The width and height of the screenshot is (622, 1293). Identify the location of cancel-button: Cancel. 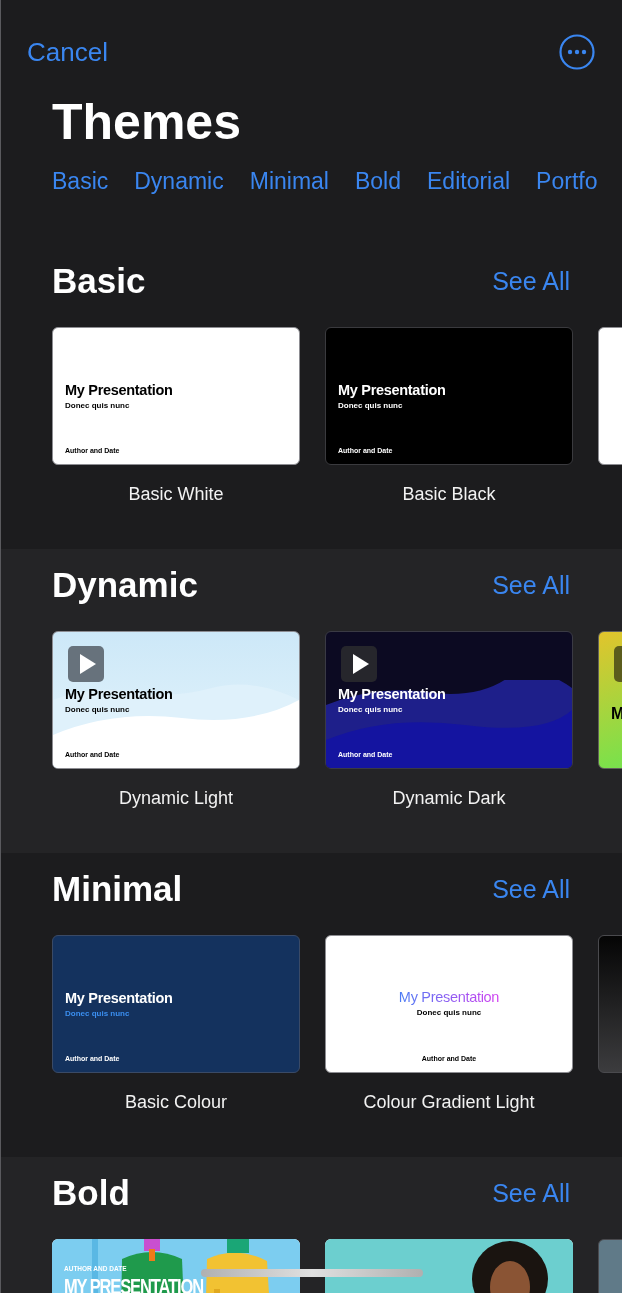
(67, 52).